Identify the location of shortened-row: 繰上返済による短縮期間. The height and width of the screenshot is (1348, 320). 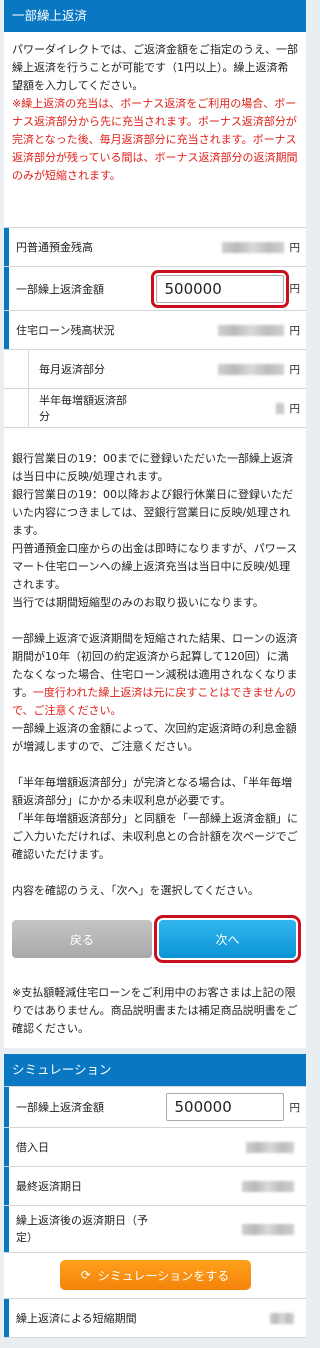
(155, 1318).